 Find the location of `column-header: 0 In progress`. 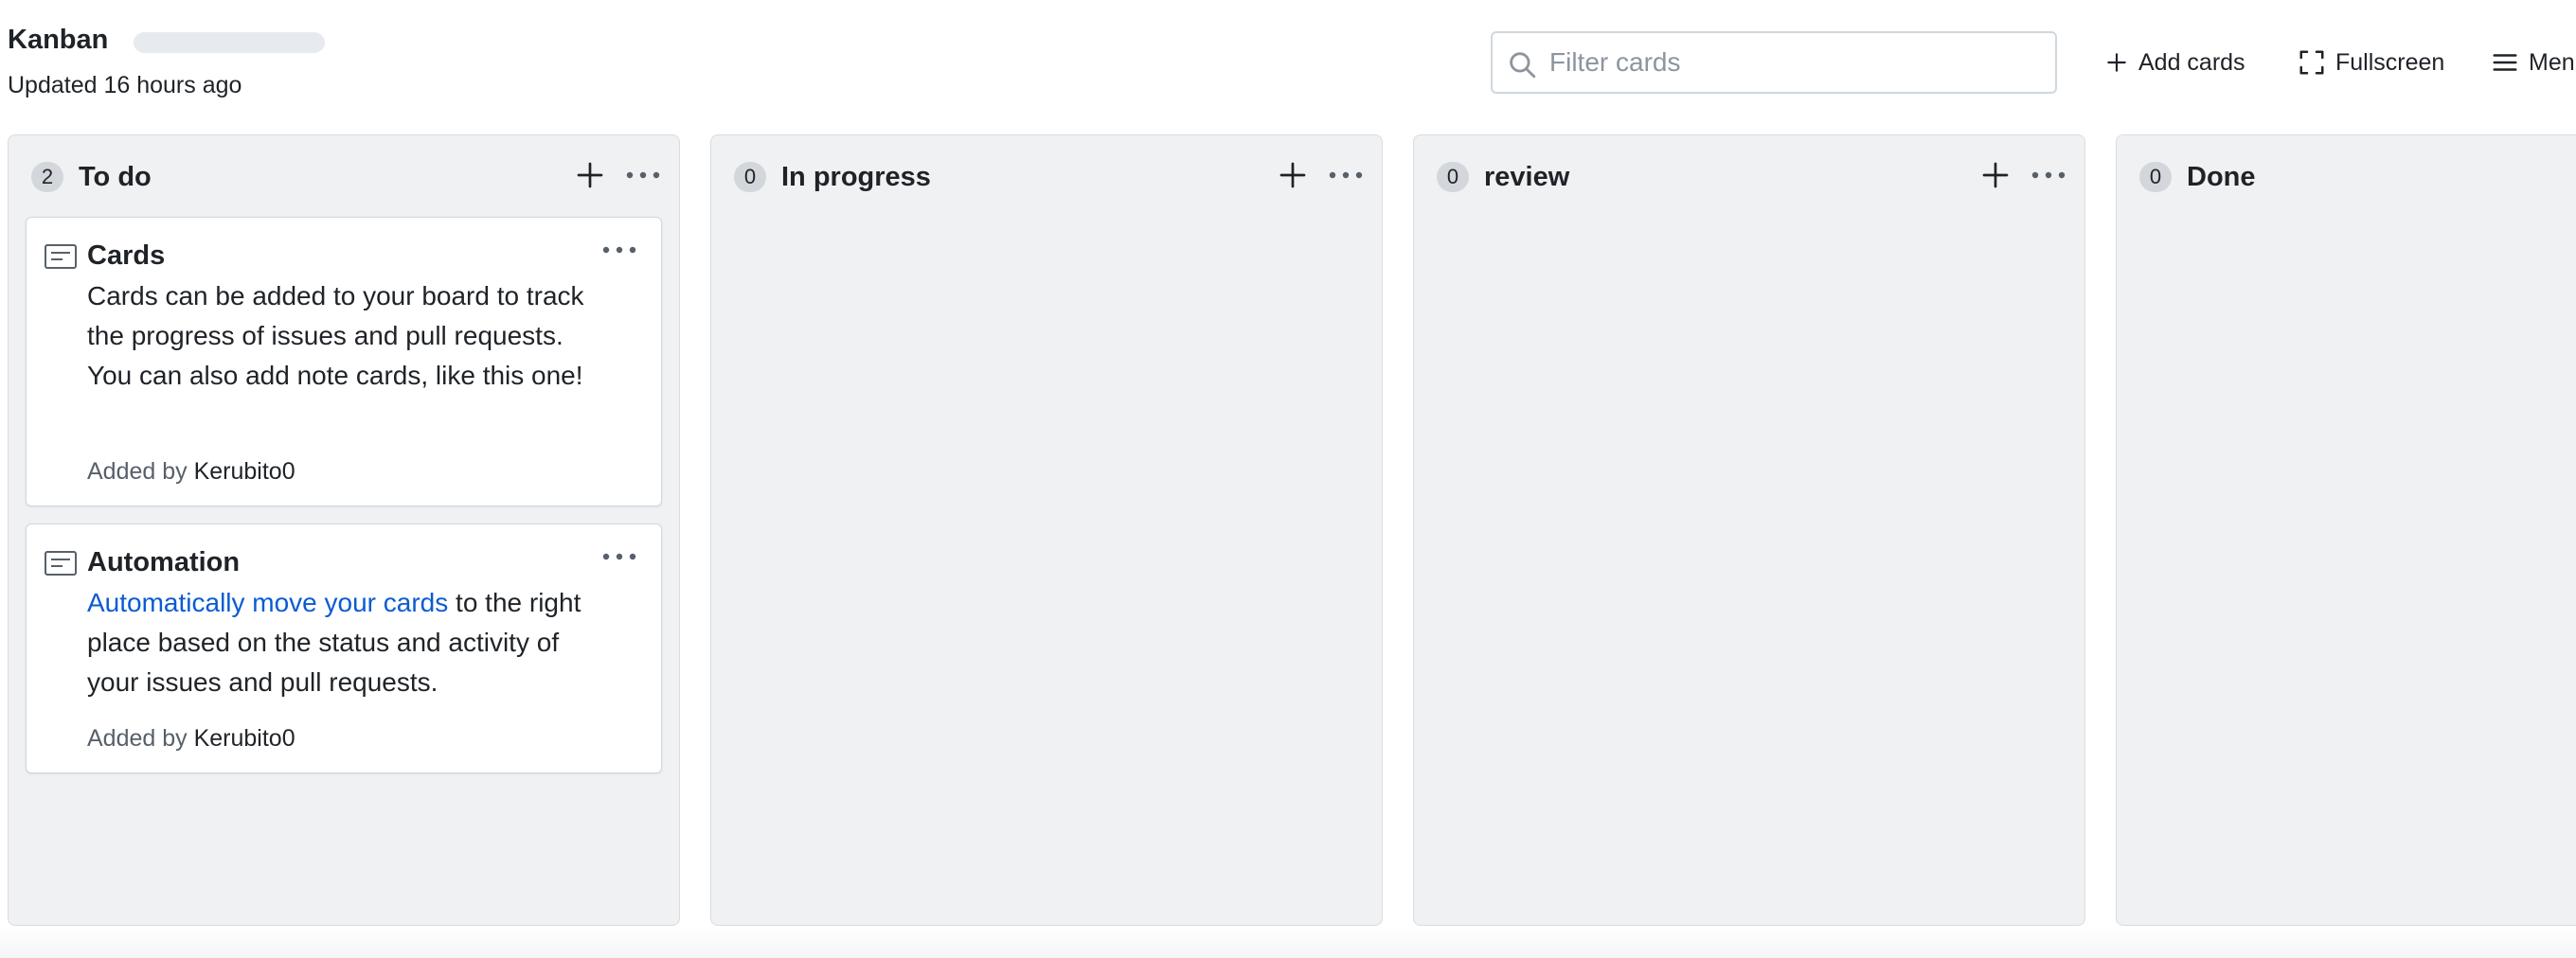

column-header: 0 In progress is located at coordinates (1046, 178).